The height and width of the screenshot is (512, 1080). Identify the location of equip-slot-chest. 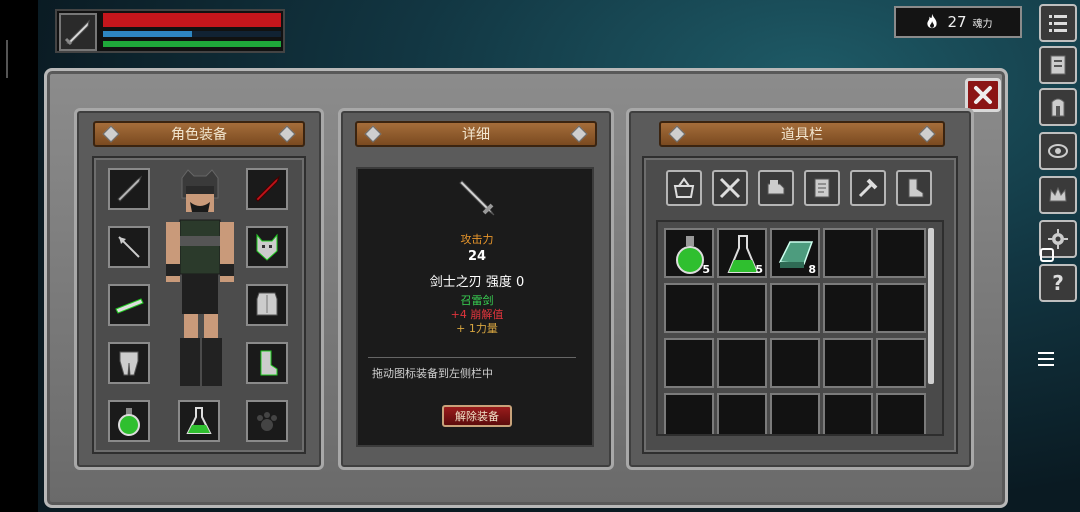
(267, 305).